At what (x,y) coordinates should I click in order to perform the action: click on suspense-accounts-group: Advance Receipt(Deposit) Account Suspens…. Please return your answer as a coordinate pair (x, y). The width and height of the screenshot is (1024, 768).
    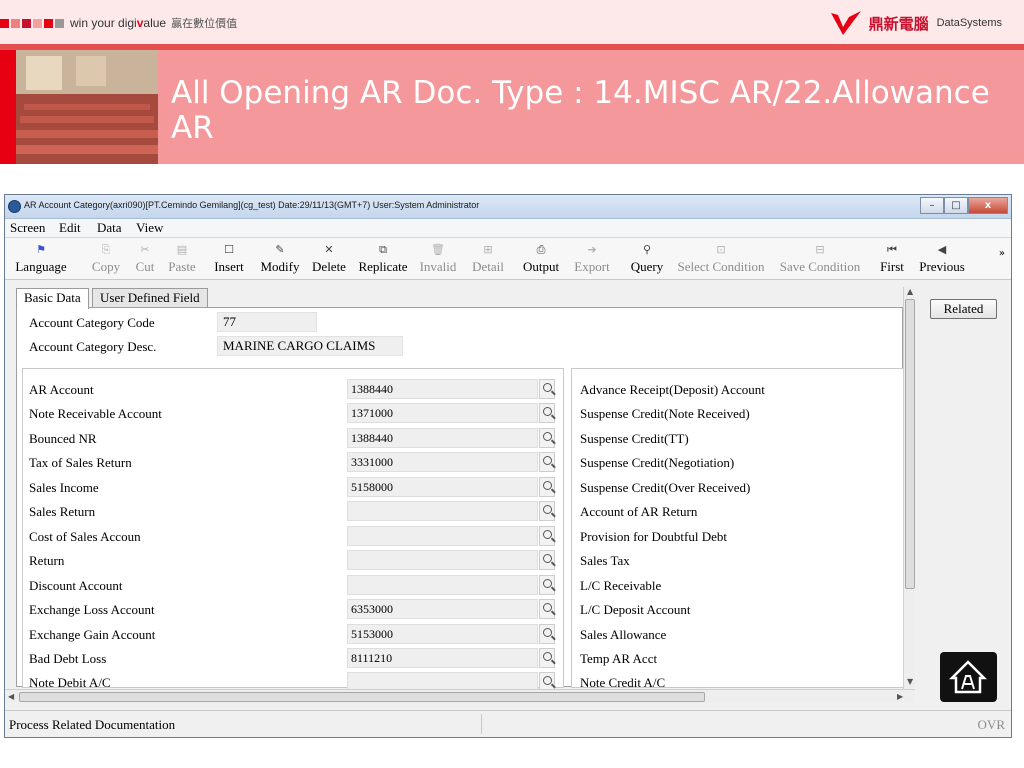
    Looking at the image, I should click on (737, 529).